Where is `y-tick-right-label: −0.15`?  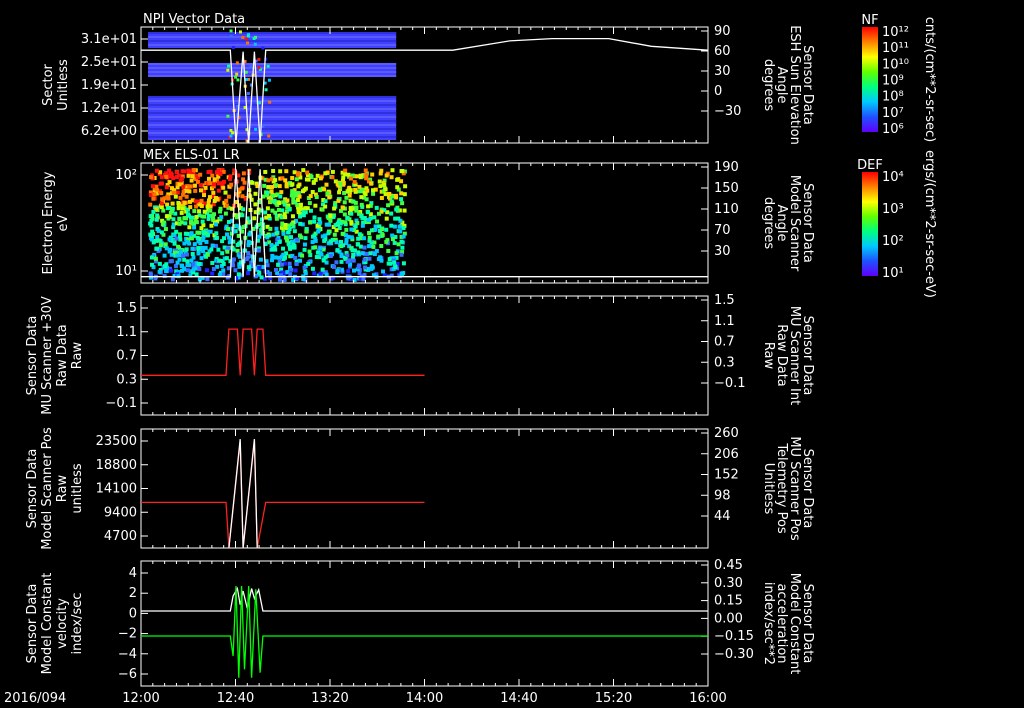 y-tick-right-label: −0.15 is located at coordinates (734, 636).